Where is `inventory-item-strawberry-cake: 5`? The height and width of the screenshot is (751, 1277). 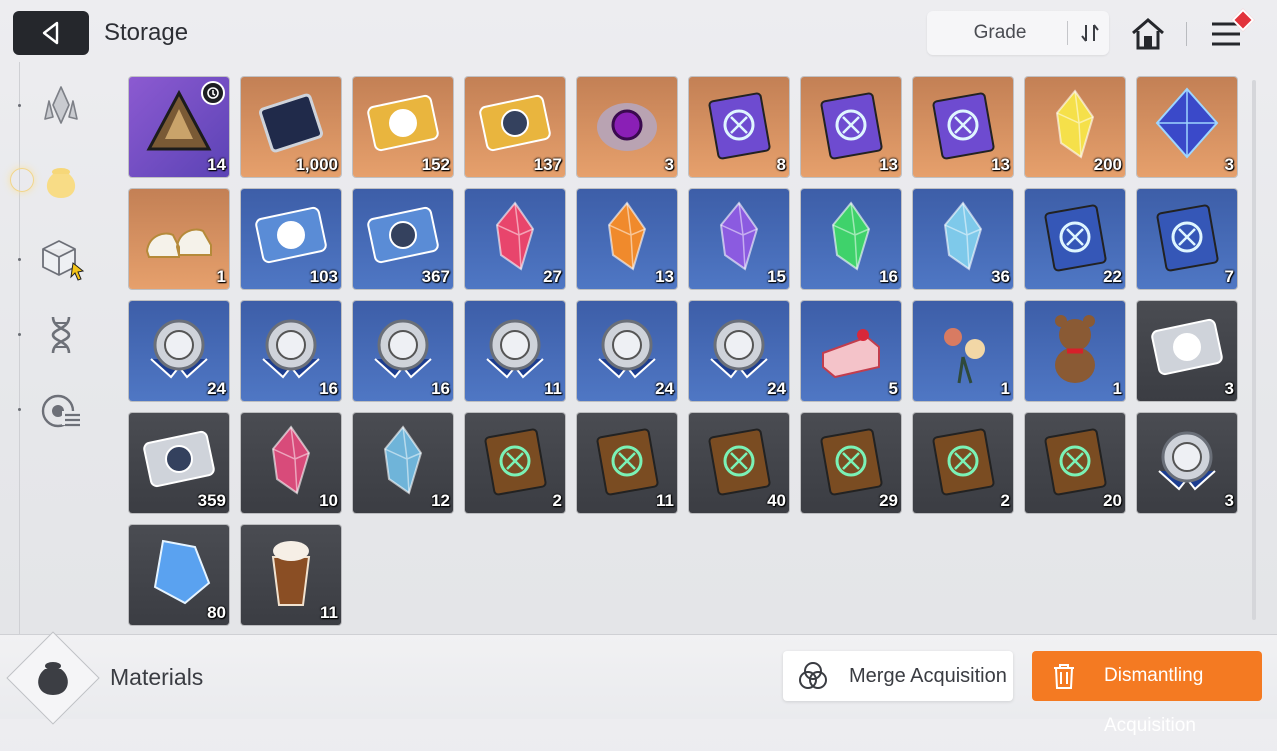
inventory-item-strawberry-cake: 5 is located at coordinates (851, 351).